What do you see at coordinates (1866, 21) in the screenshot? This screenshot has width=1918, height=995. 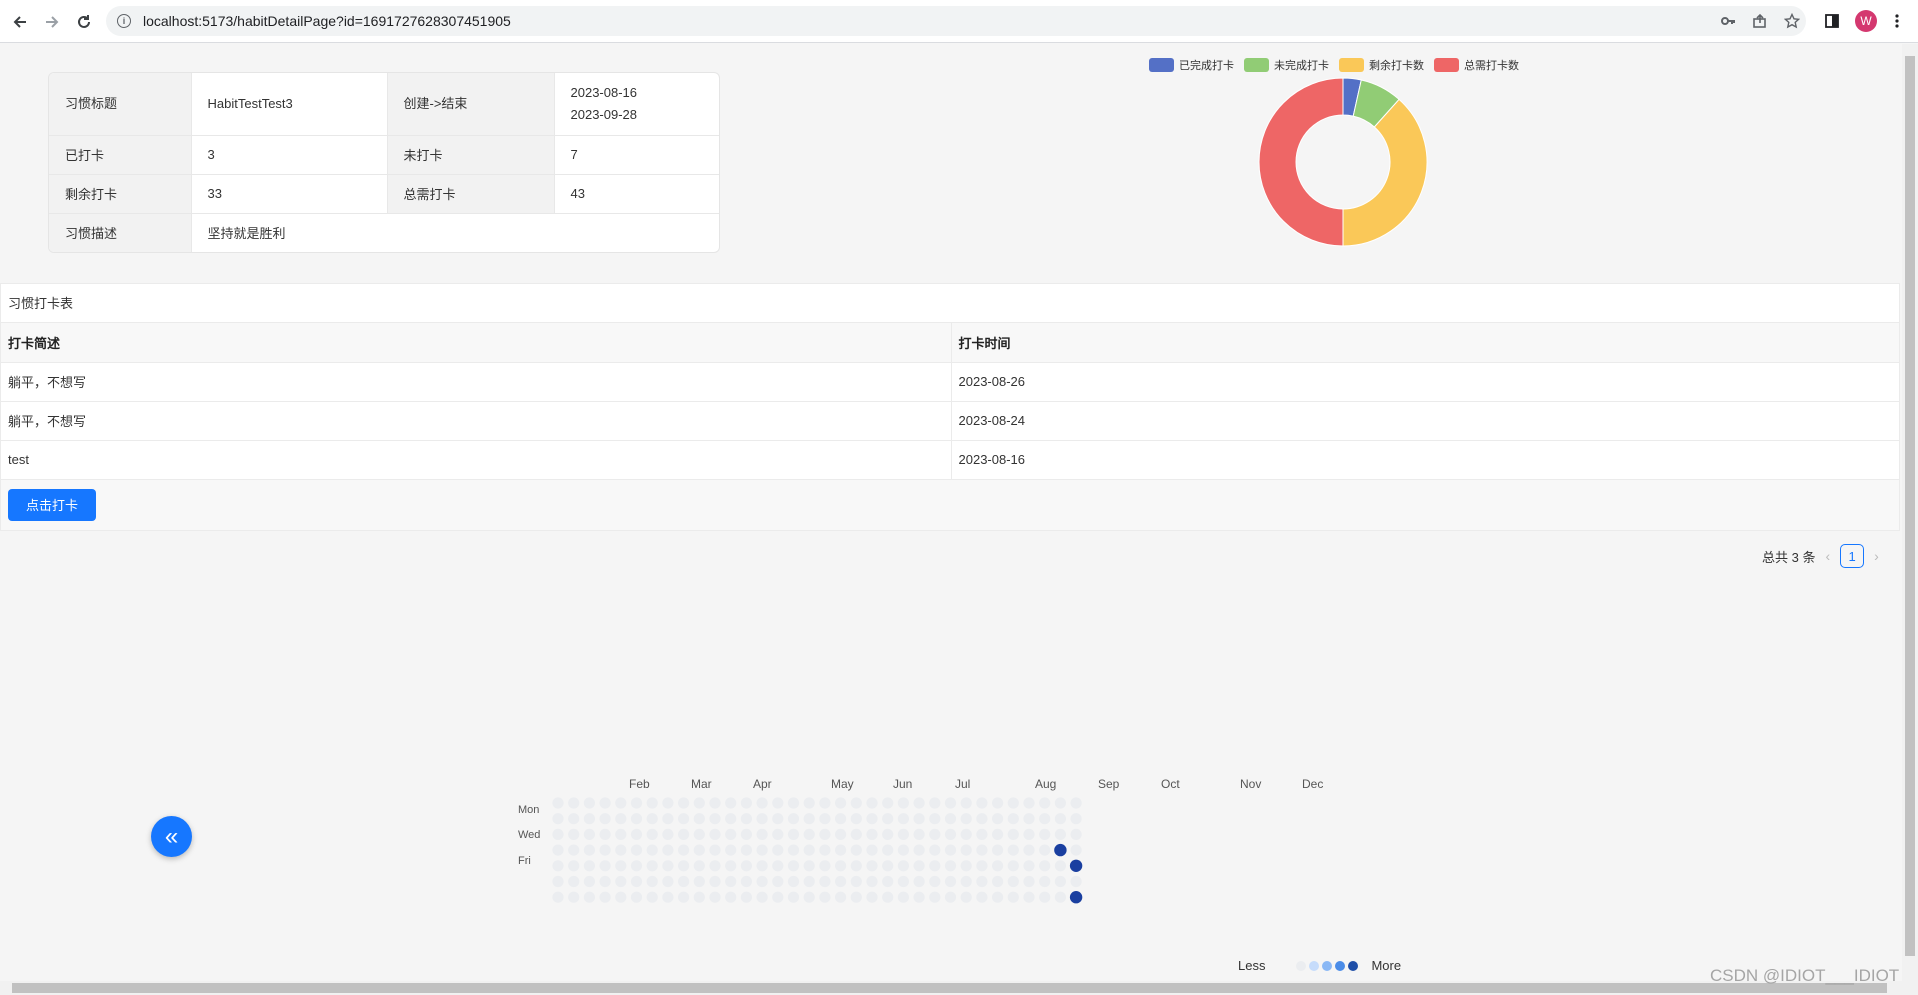 I see `profile-avatar: W` at bounding box center [1866, 21].